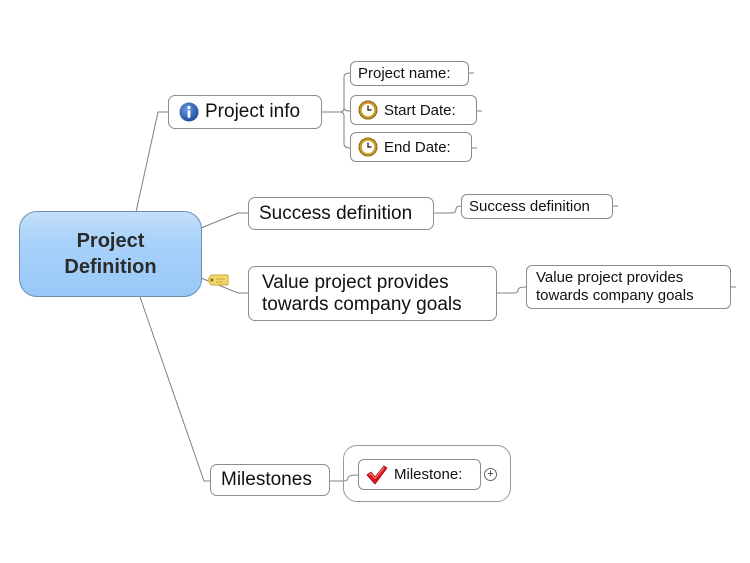 The width and height of the screenshot is (750, 563). What do you see at coordinates (266, 479) in the screenshot?
I see `topic-milestones-label: Milestones` at bounding box center [266, 479].